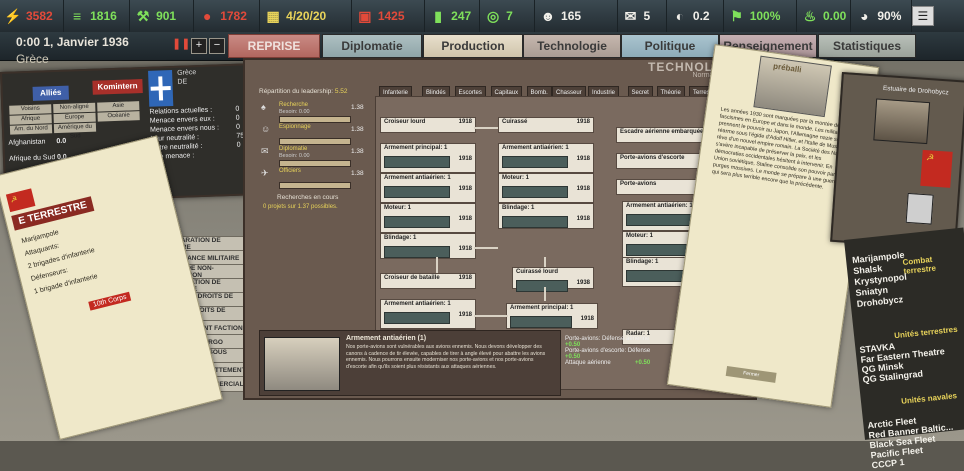 The image size is (964, 471). What do you see at coordinates (473, 46) in the screenshot?
I see `tab-production: Production` at bounding box center [473, 46].